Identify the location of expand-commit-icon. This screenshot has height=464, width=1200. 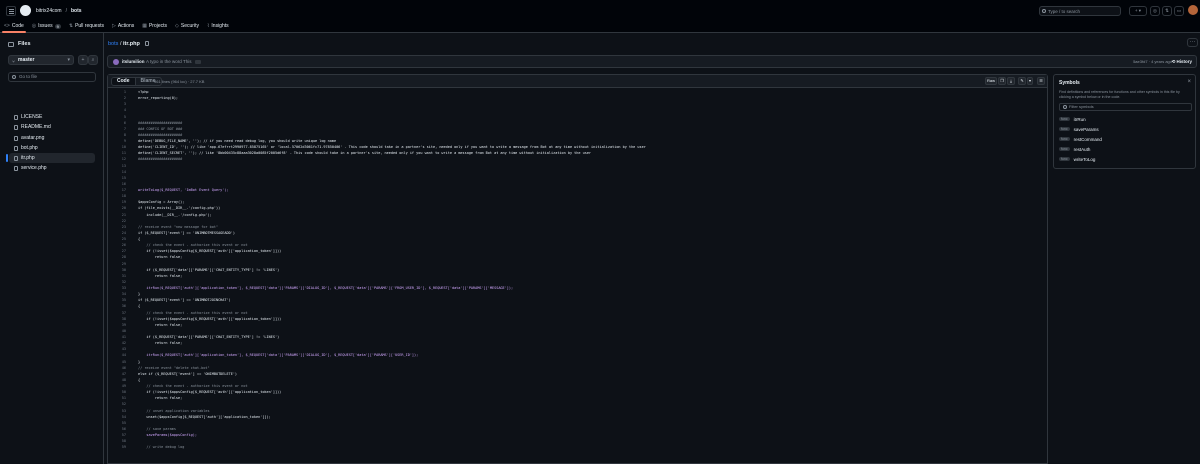
(198, 62).